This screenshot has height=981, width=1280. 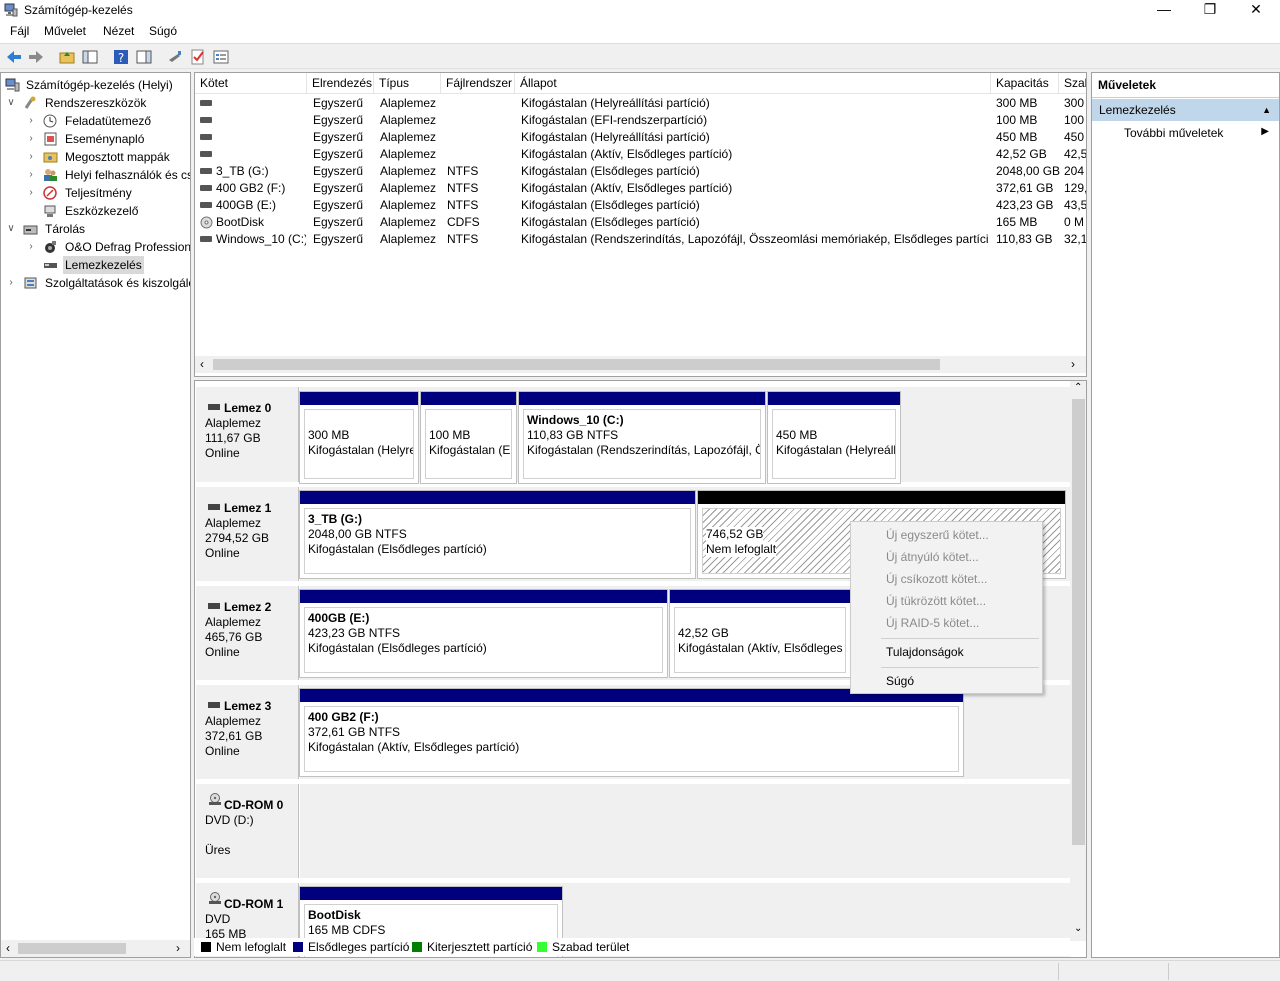 What do you see at coordinates (472, 947) in the screenshot?
I see `legend-extended: Kiterjesztett partíció` at bounding box center [472, 947].